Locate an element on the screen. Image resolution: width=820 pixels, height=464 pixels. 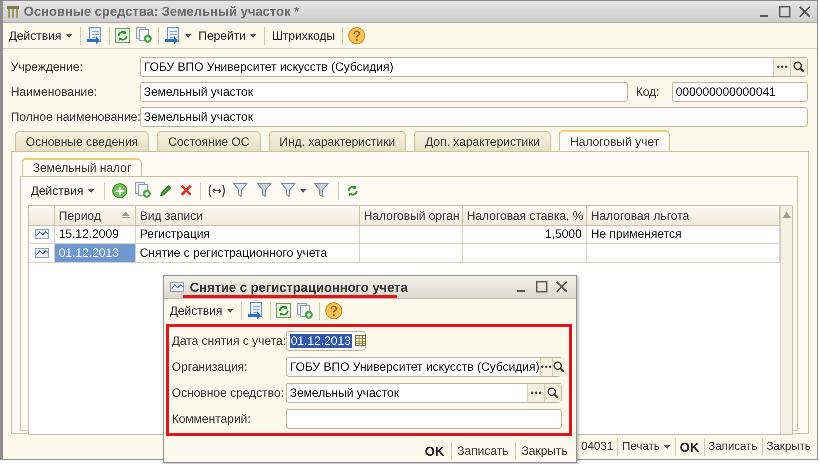
goto-menu: Перейти is located at coordinates (228, 35).